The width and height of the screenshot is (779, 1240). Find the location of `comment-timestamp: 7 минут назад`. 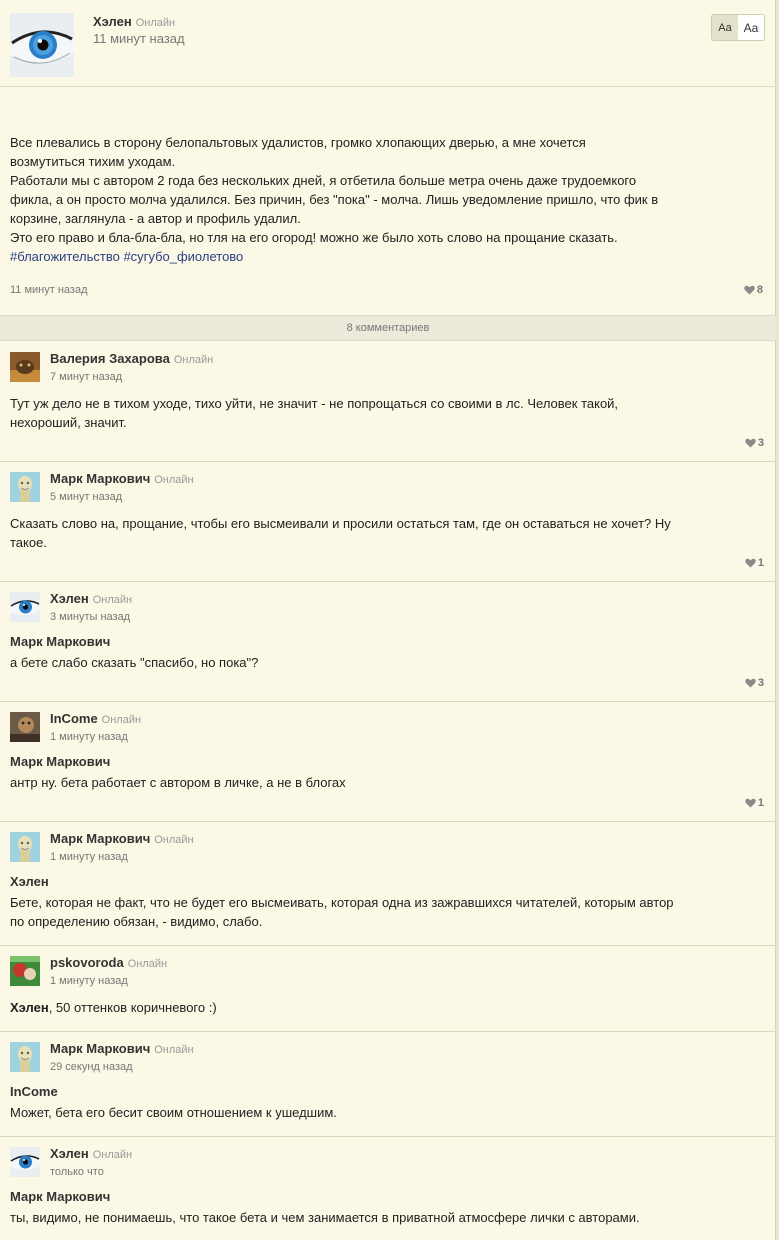

comment-timestamp: 7 минут назад is located at coordinates (86, 377).